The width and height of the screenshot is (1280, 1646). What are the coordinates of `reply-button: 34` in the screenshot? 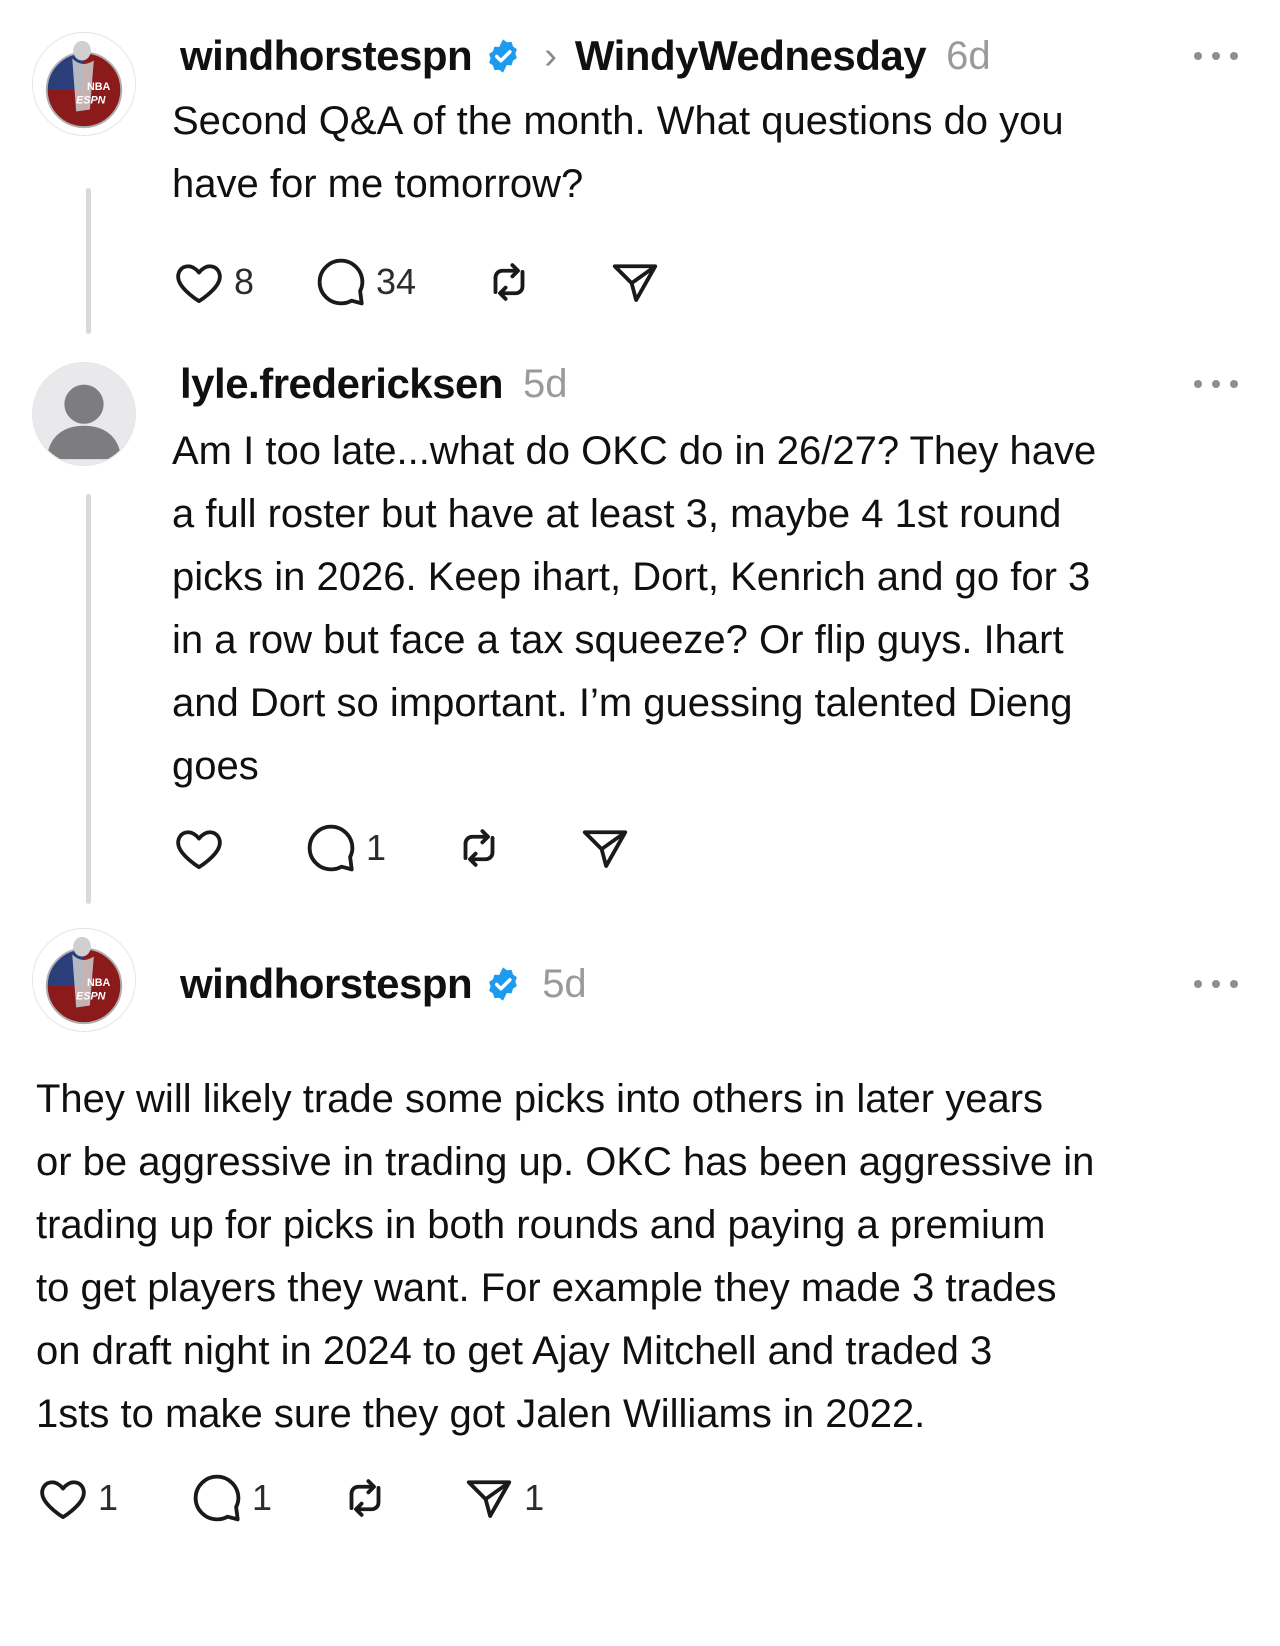 It's located at (365, 282).